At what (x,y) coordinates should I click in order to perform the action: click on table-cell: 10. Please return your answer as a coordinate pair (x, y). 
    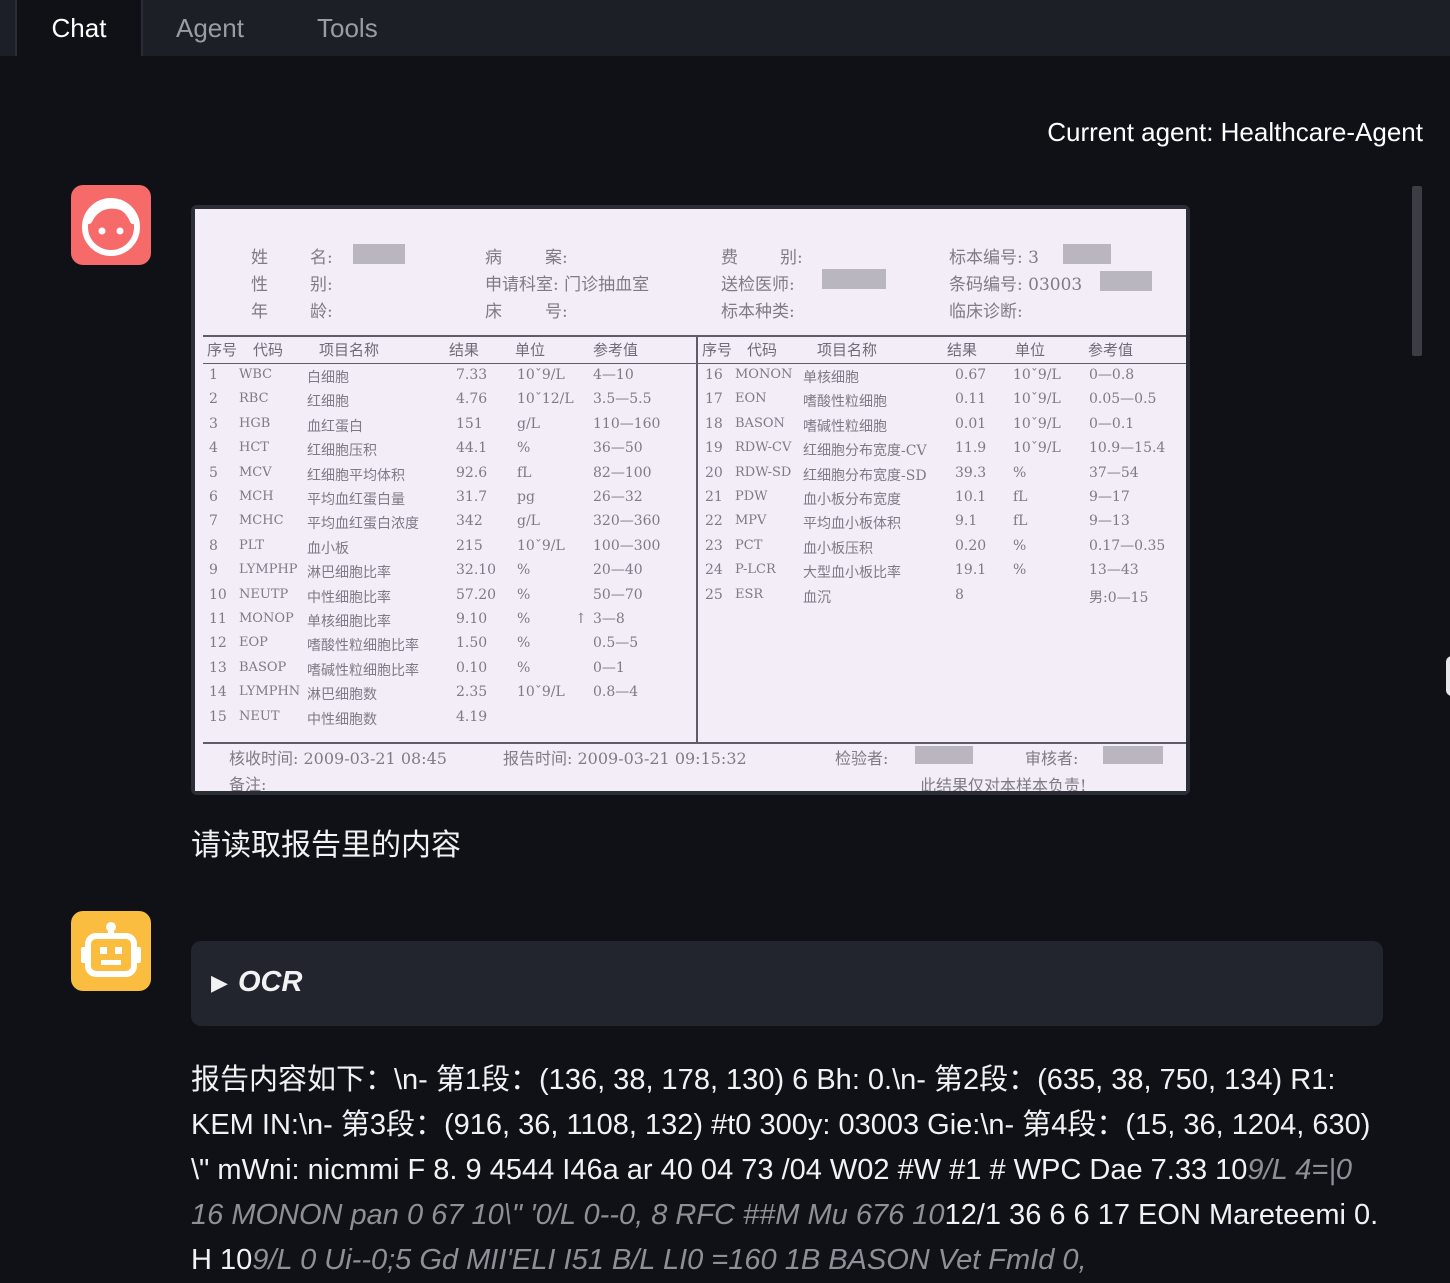
    Looking at the image, I should click on (218, 594).